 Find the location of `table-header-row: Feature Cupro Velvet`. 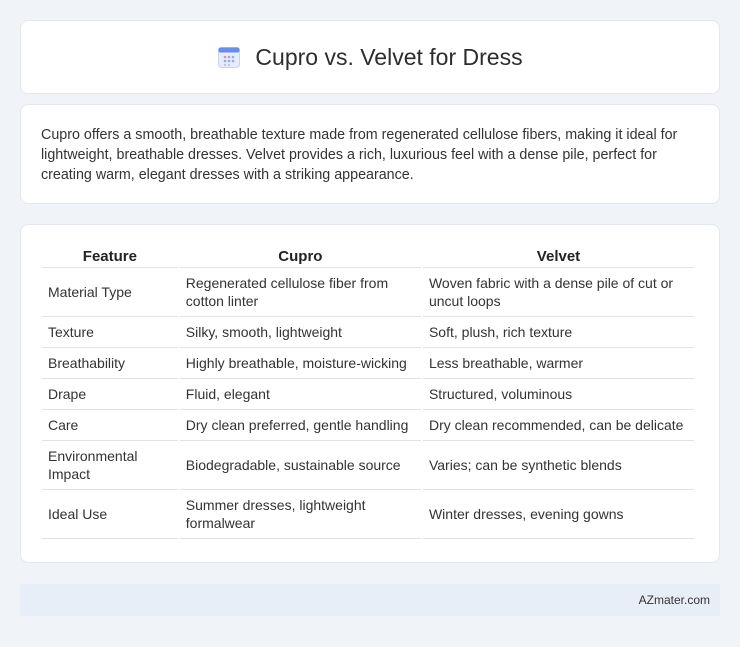

table-header-row: Feature Cupro Velvet is located at coordinates (368, 257).